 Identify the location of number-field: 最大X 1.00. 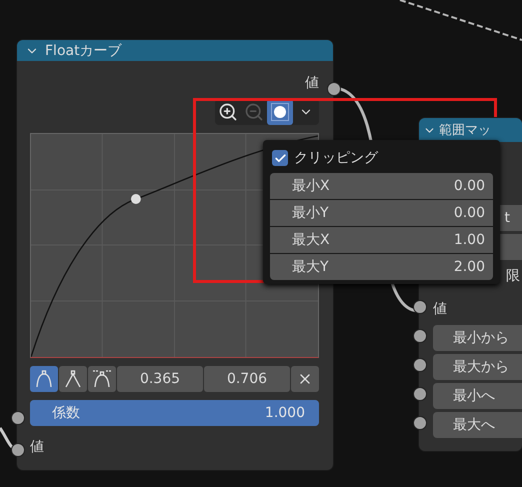
(381, 240).